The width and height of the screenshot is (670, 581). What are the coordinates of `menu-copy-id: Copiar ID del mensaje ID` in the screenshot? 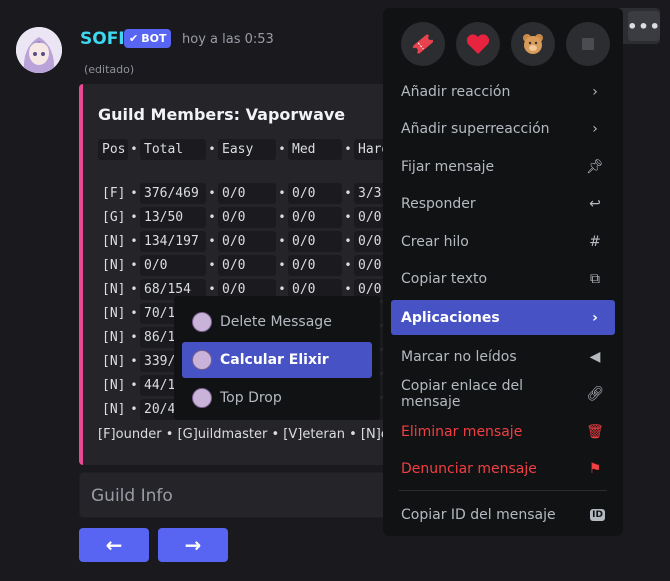 It's located at (503, 515).